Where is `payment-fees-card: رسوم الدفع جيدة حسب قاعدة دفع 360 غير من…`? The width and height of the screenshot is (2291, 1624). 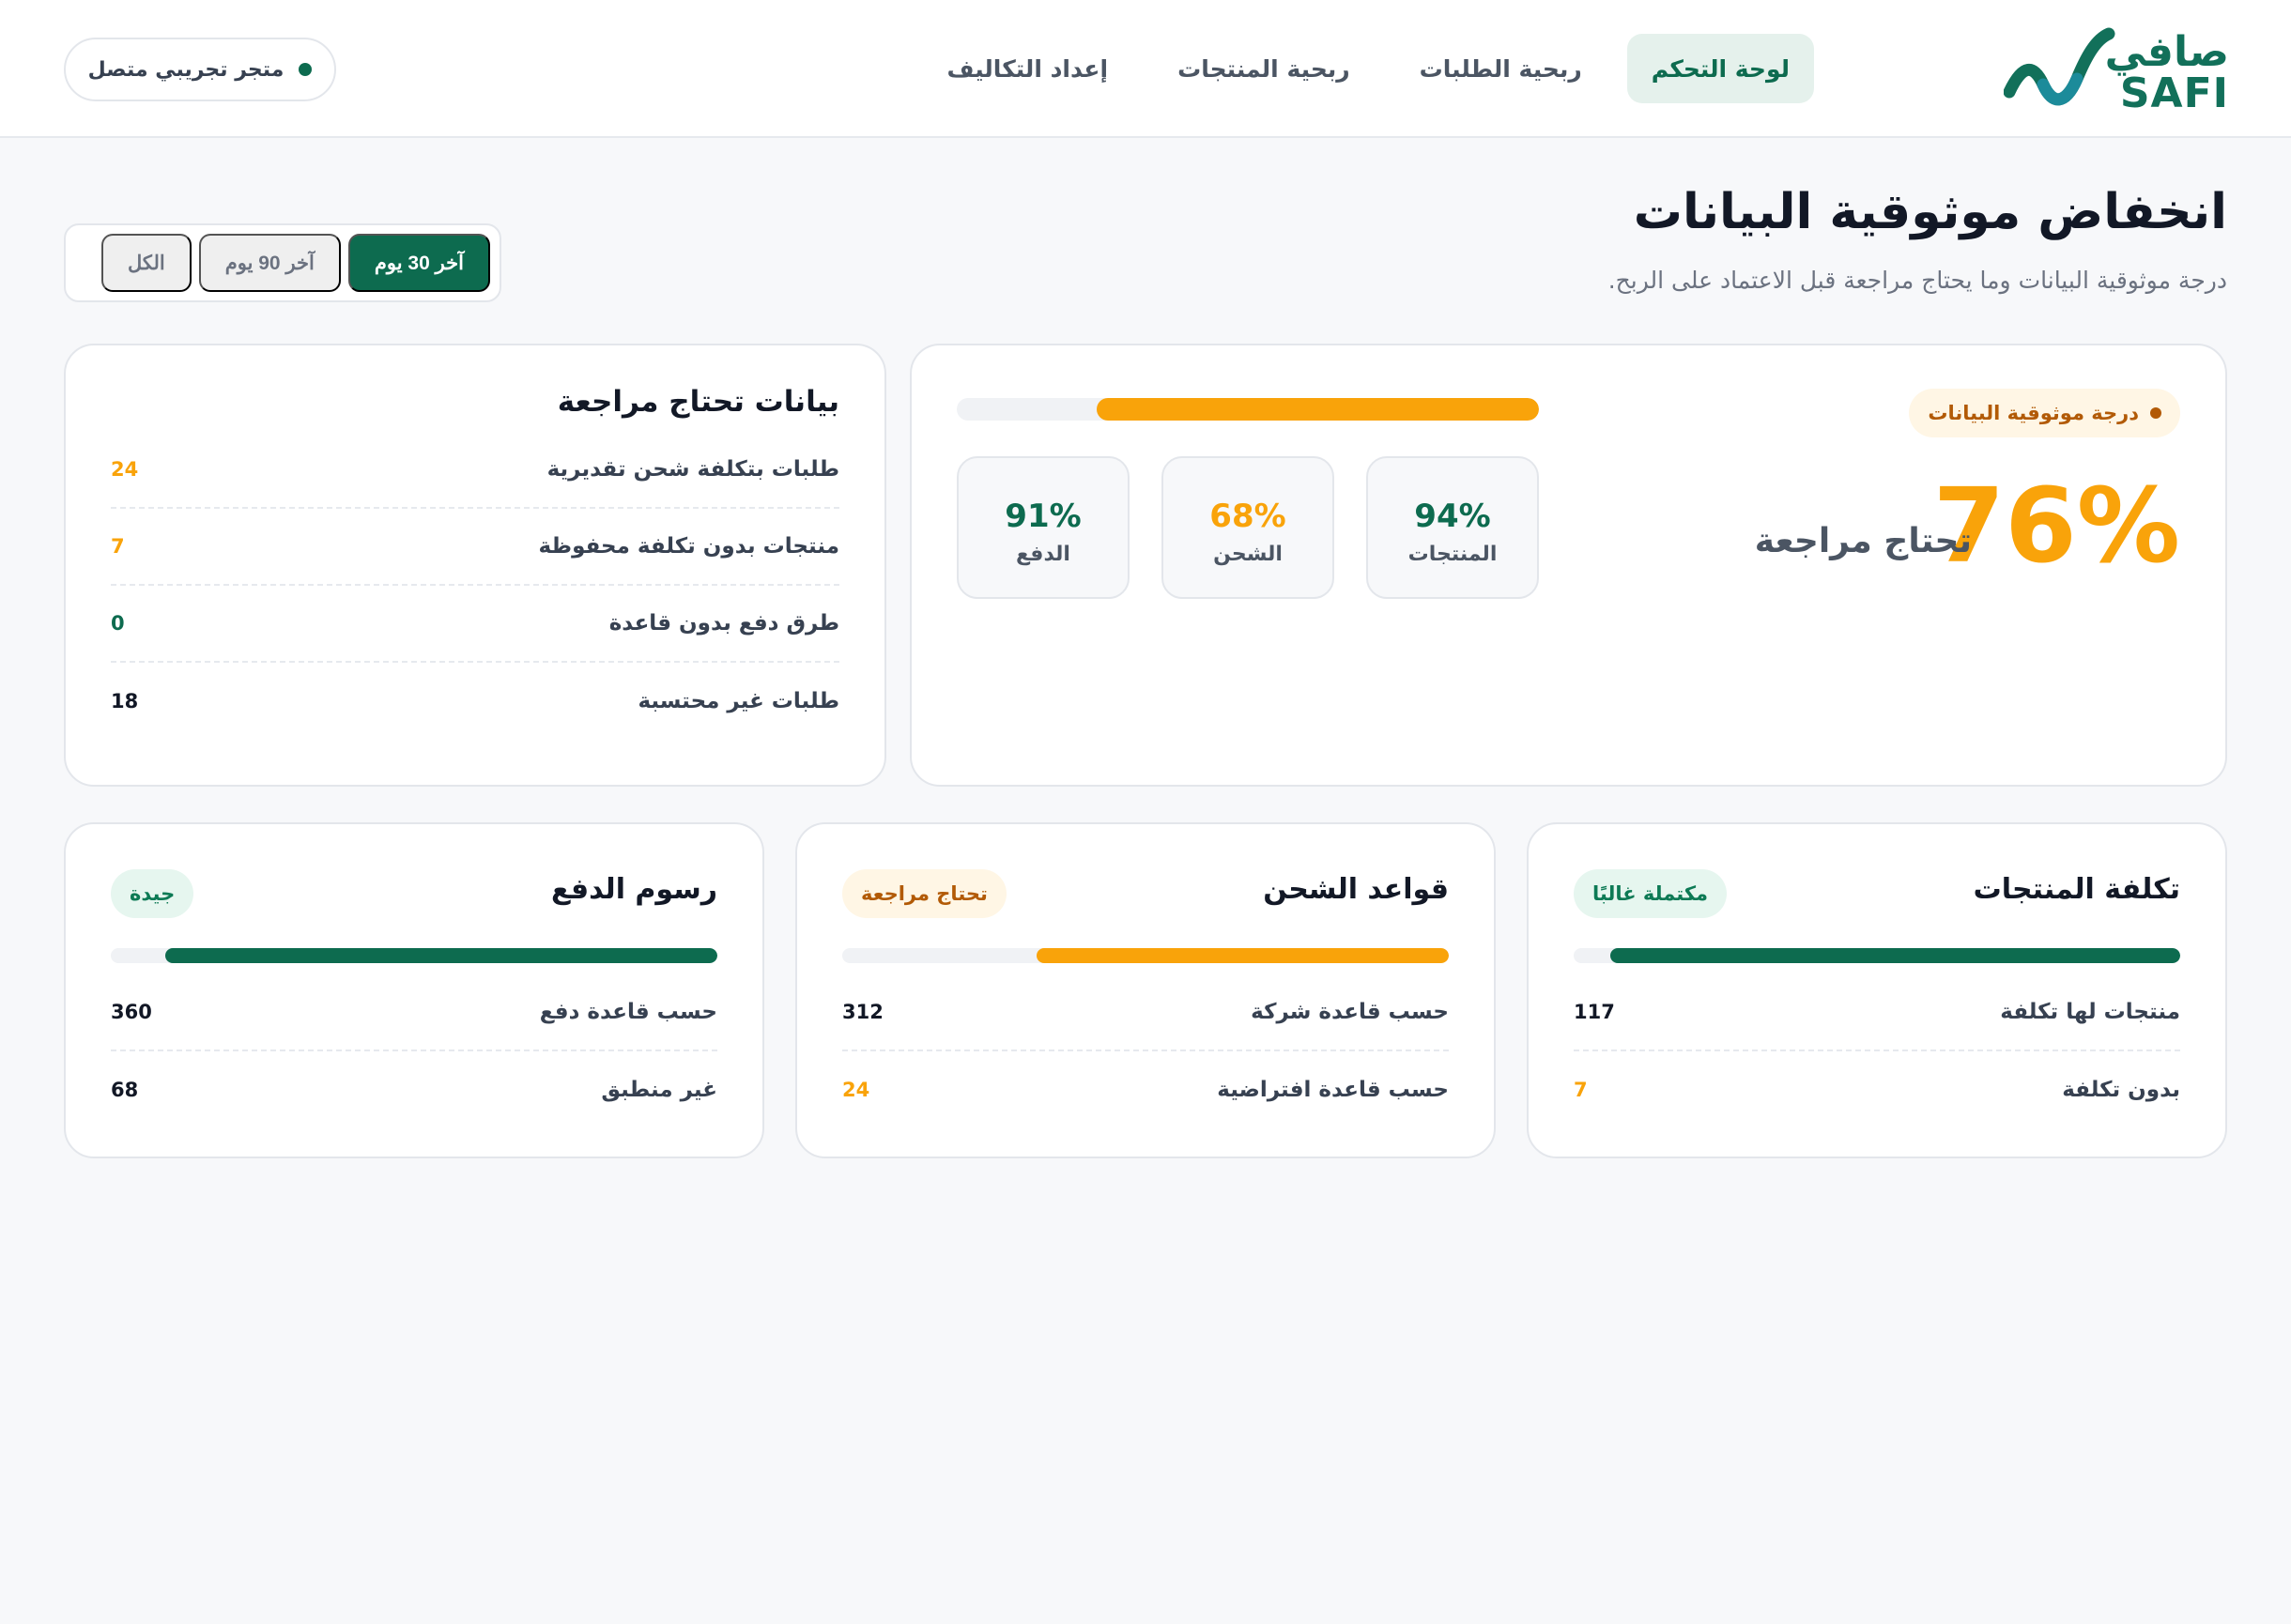
payment-fees-card: رسوم الدفع جيدة حسب قاعدة دفع 360 غير من… is located at coordinates (414, 990).